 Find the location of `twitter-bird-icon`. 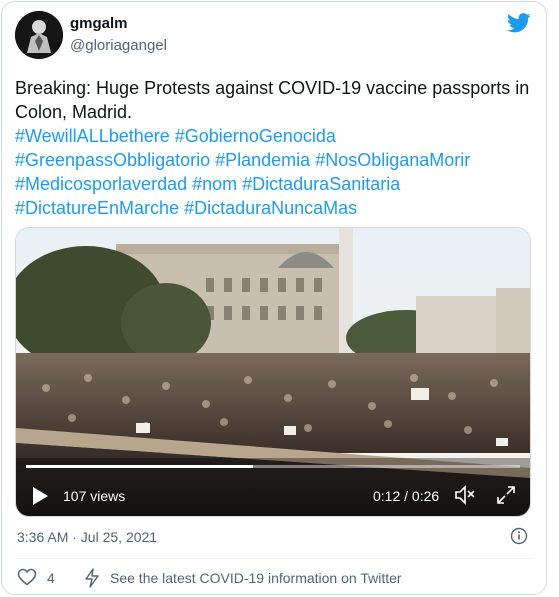

twitter-bird-icon is located at coordinates (519, 23).